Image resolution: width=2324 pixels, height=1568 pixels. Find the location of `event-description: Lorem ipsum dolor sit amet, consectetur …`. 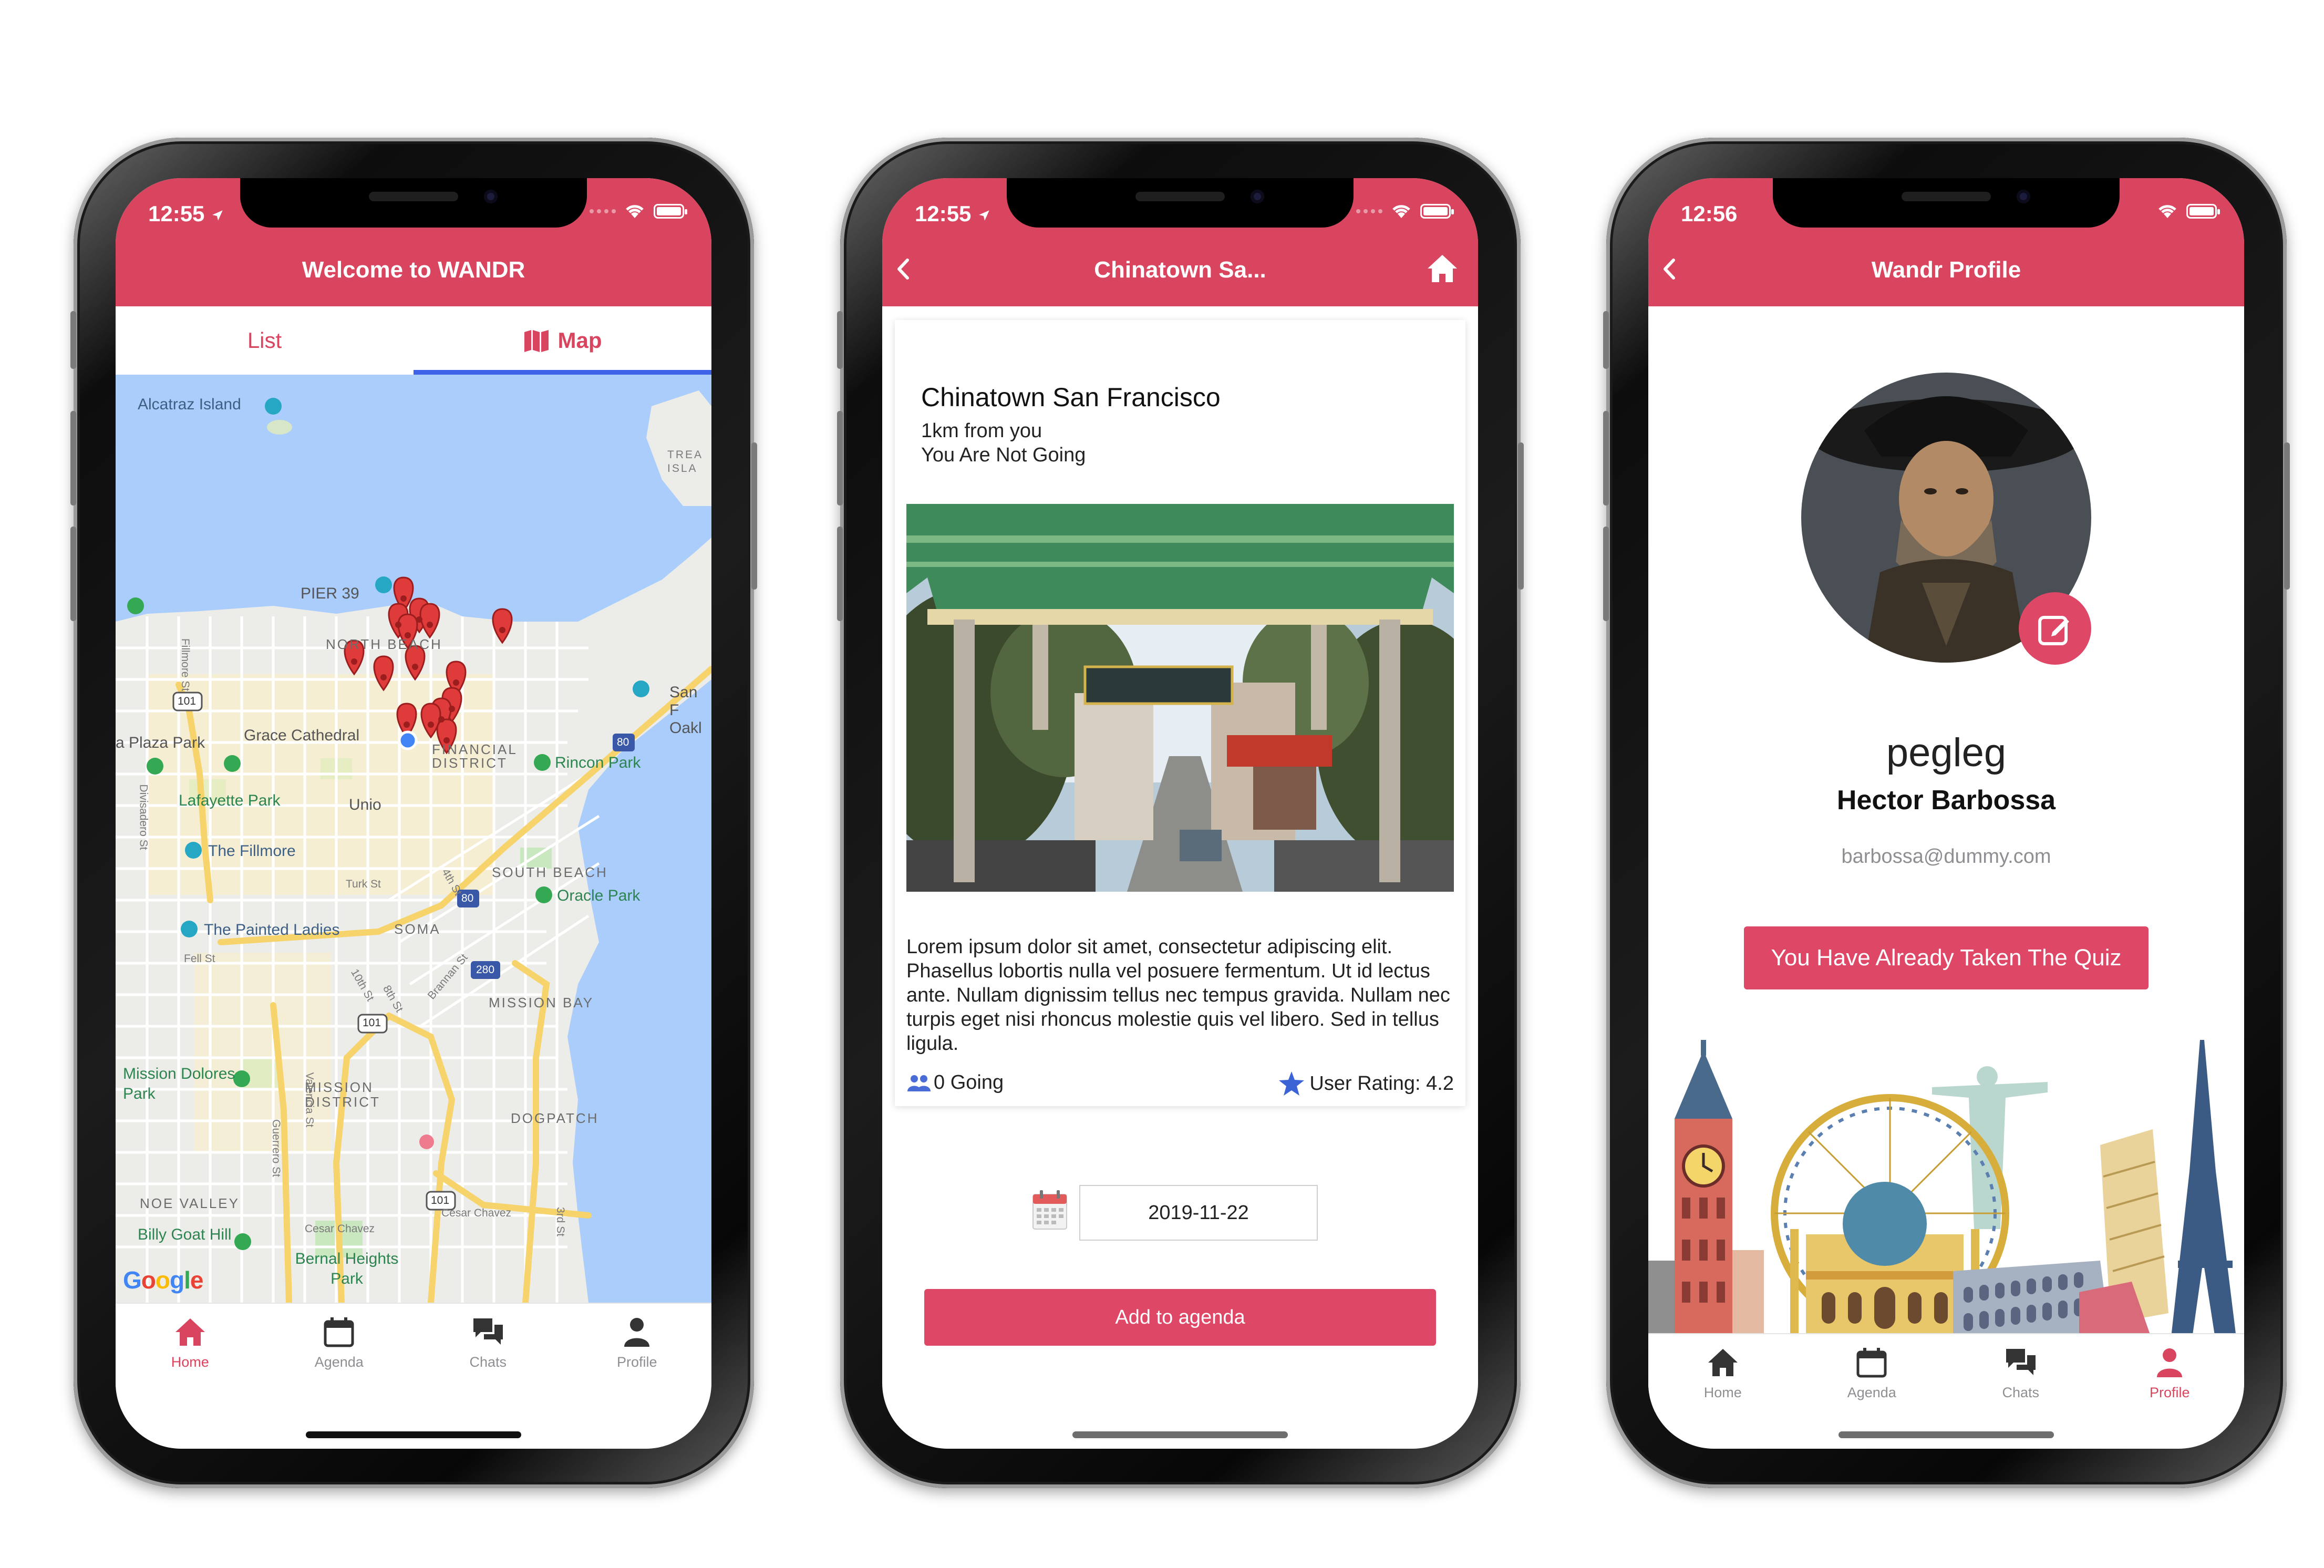

event-description: Lorem ipsum dolor sit amet, consectetur … is located at coordinates (1178, 995).